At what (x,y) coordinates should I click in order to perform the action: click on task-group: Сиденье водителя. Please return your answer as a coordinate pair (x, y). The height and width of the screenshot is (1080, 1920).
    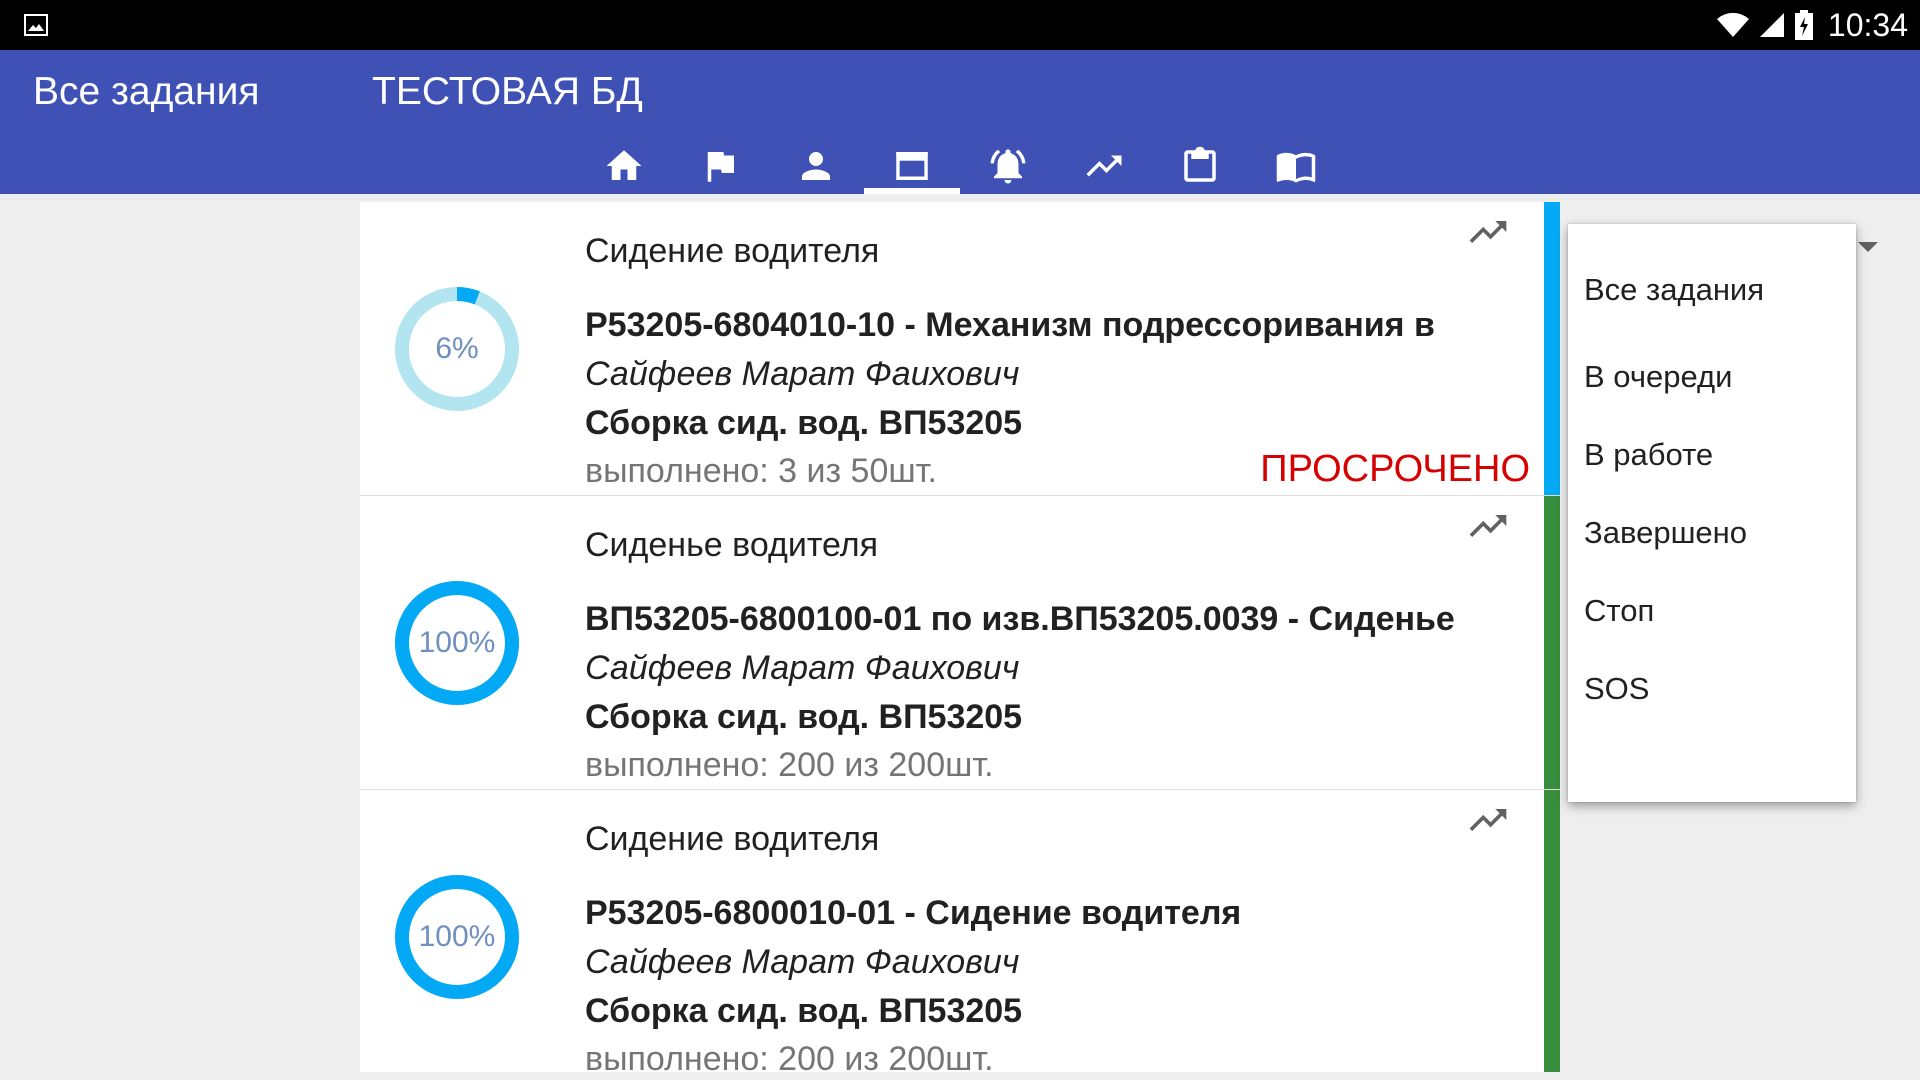
    Looking at the image, I should click on (732, 545).